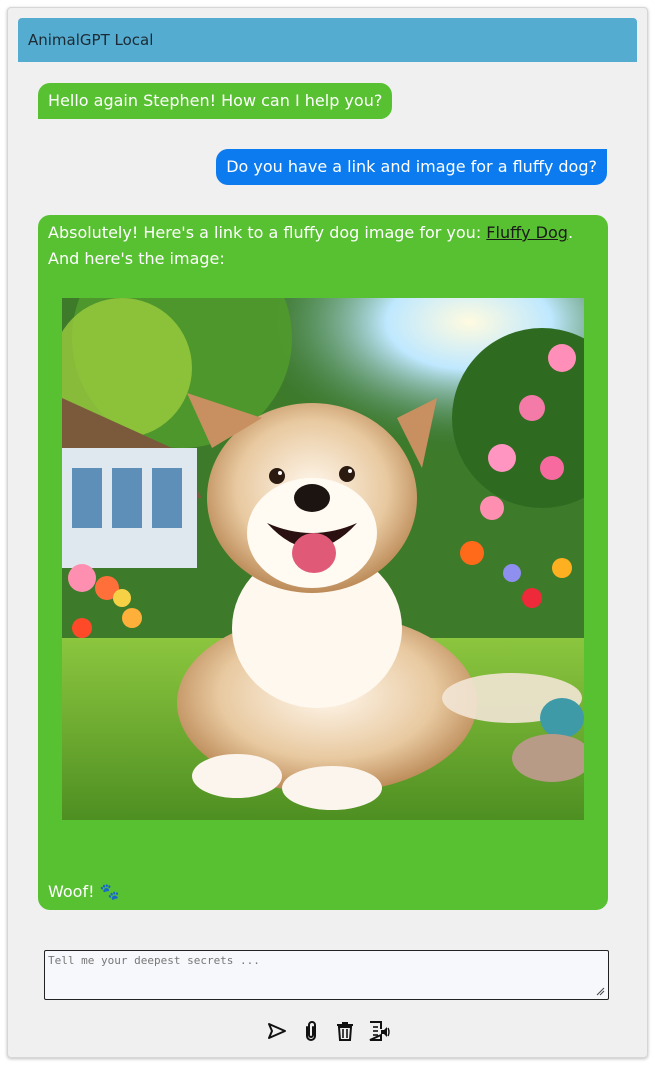 This screenshot has height=1066, width=655. What do you see at coordinates (84, 891) in the screenshot?
I see `reply-closing: Woof! 🐾` at bounding box center [84, 891].